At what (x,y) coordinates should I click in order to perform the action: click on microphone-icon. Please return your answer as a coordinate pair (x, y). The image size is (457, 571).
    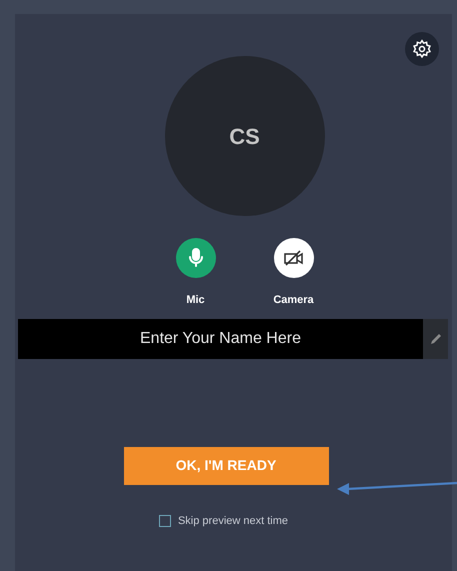
    Looking at the image, I should click on (196, 258).